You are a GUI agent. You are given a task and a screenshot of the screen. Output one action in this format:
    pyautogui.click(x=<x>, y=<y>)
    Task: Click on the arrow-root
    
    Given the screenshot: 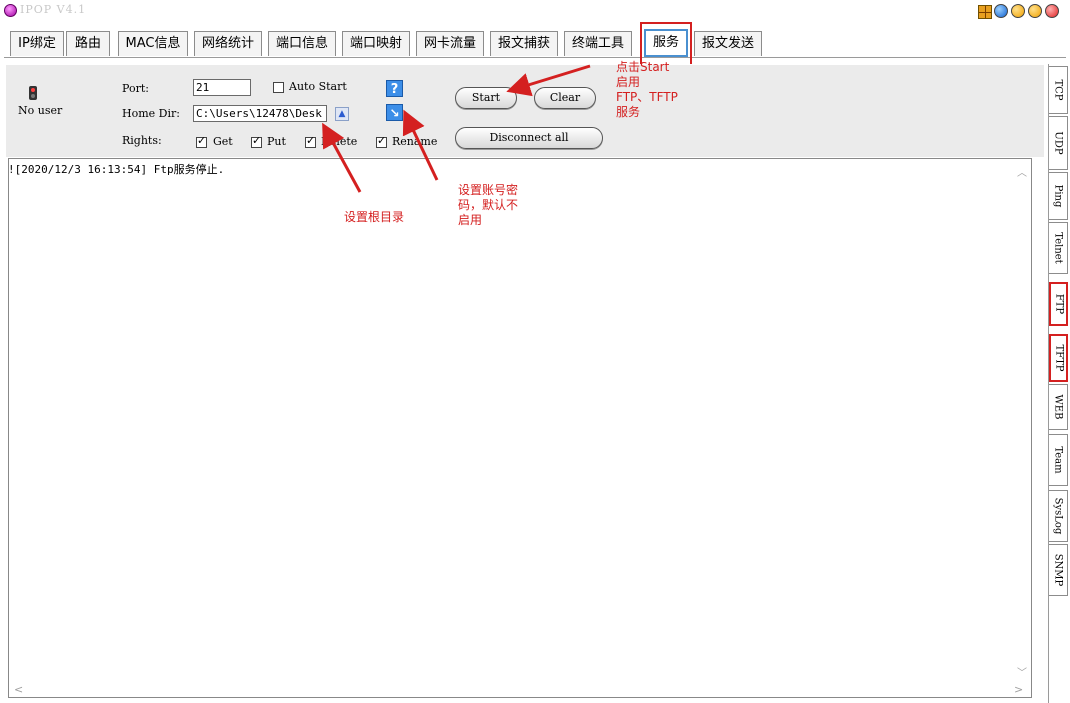 What is the action you would take?
    pyautogui.click(x=342, y=157)
    